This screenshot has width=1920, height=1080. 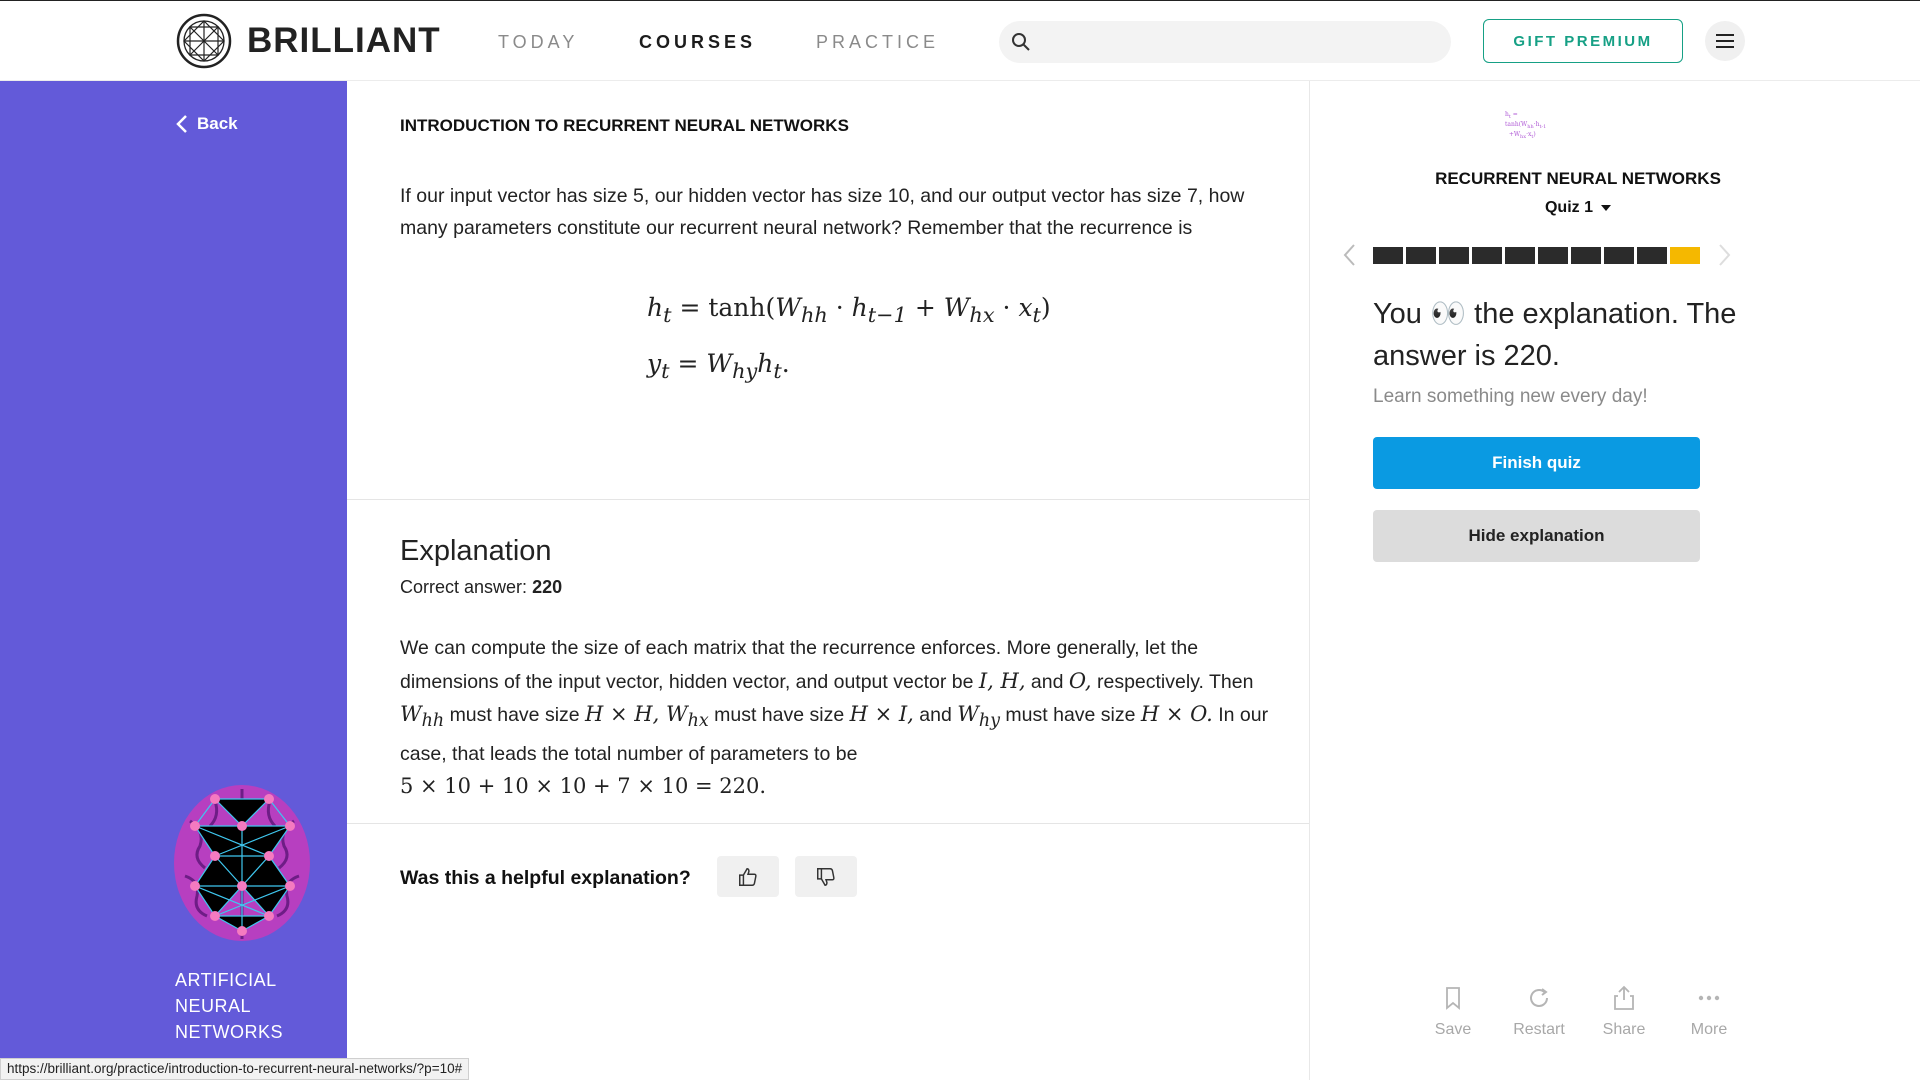 I want to click on save-action: Save, so click(x=1453, y=1012).